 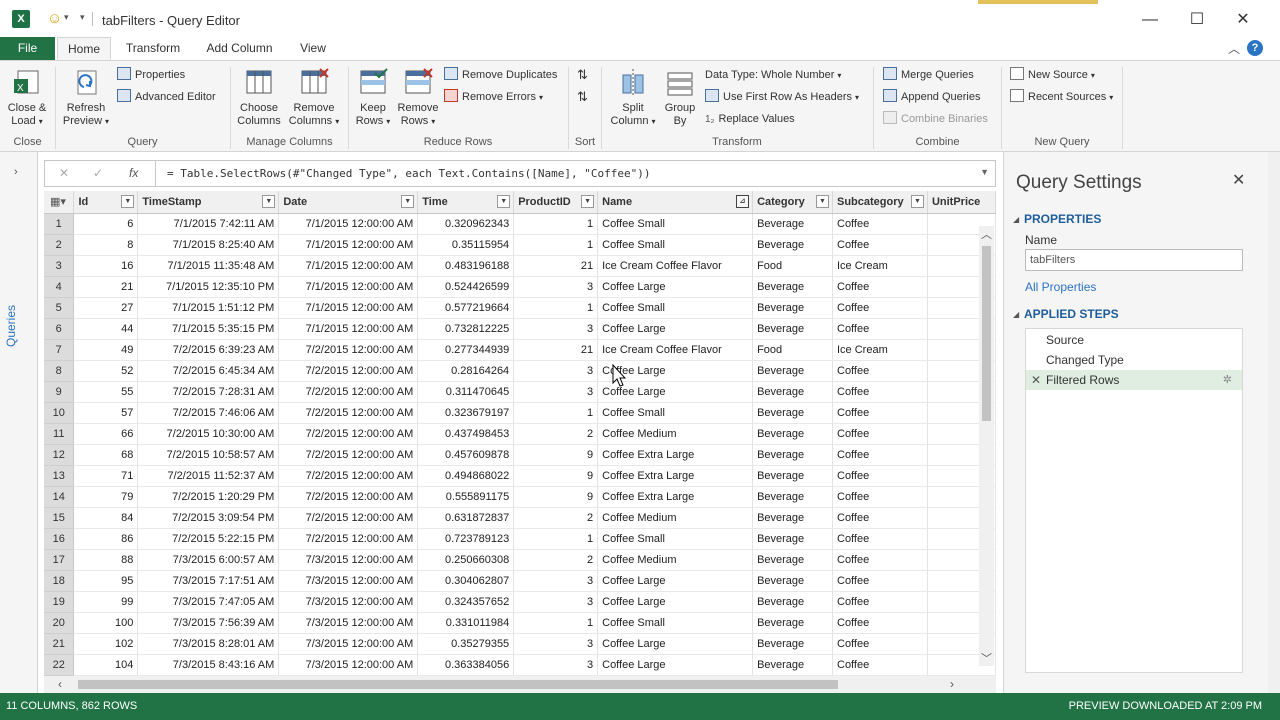 What do you see at coordinates (466, 539) in the screenshot?
I see `table-cell: 0.723789123` at bounding box center [466, 539].